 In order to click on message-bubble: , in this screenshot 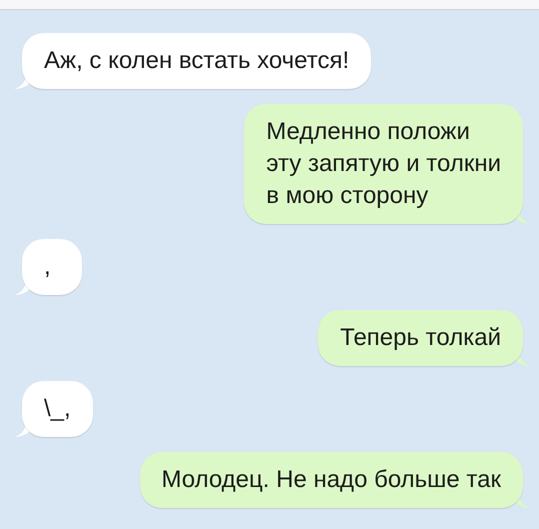, I will do `click(52, 267)`.